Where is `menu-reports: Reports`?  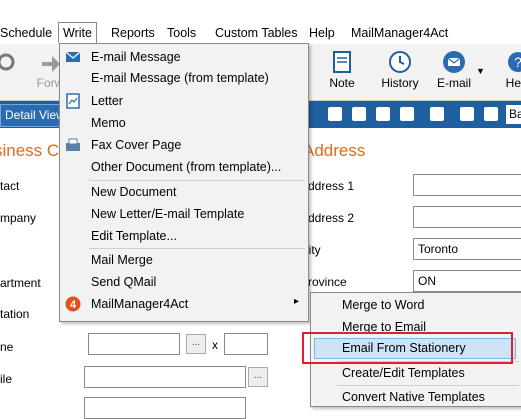
menu-reports: Reports is located at coordinates (133, 33).